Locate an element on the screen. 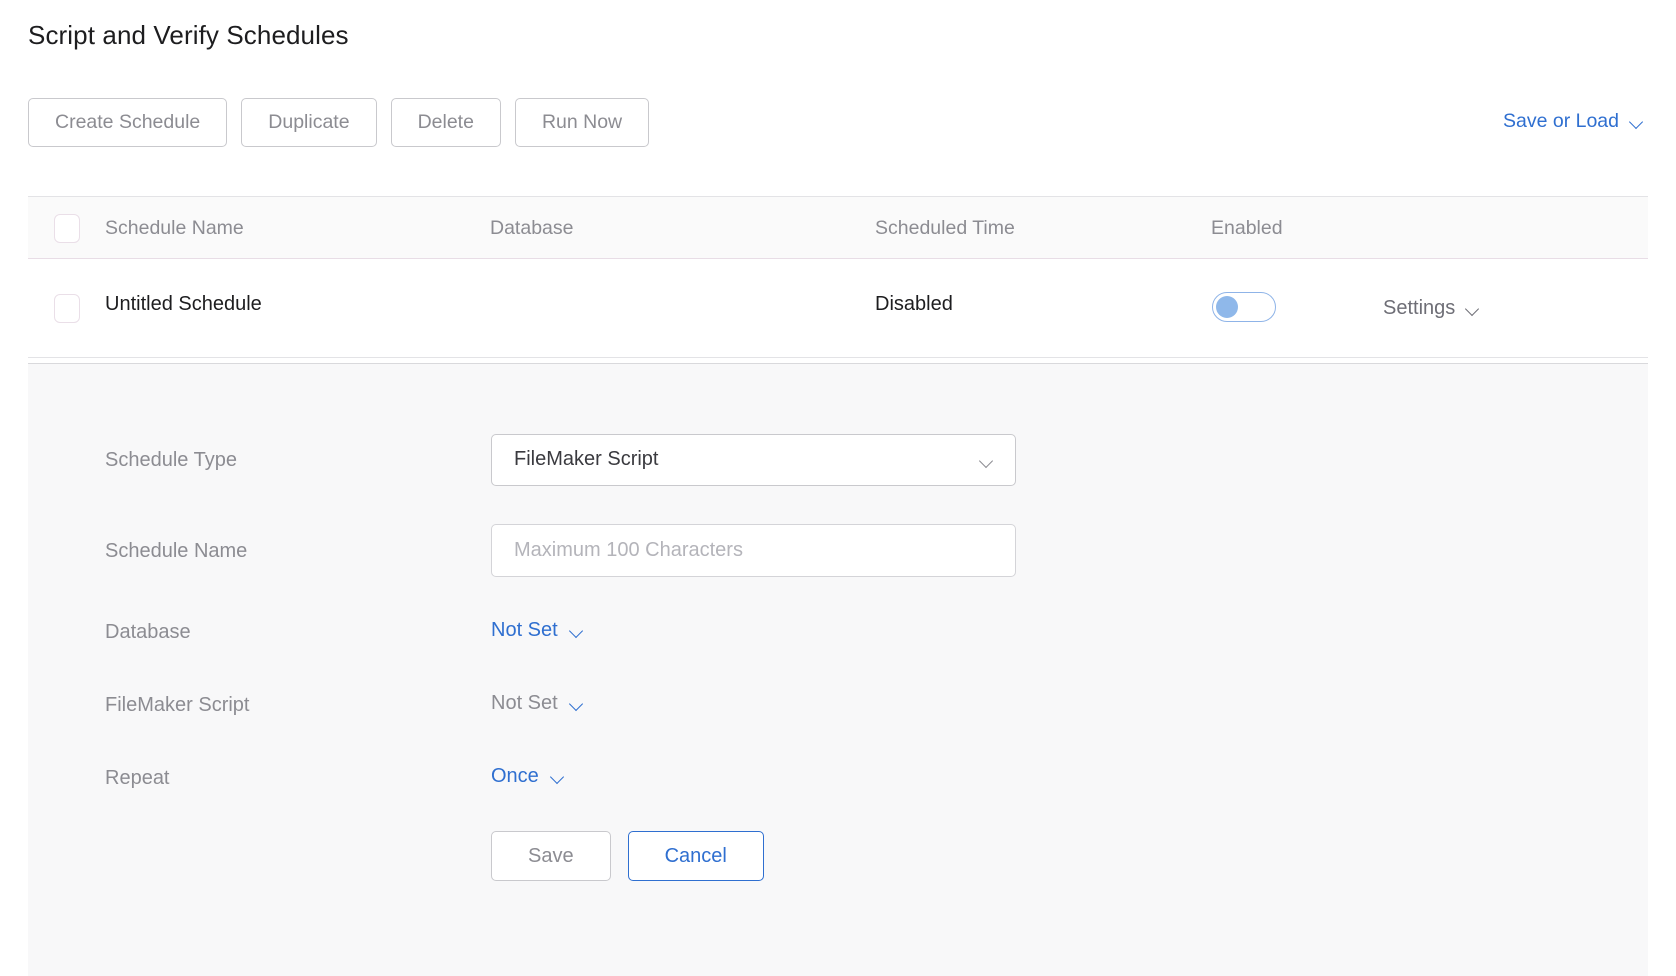 The height and width of the screenshot is (976, 1676). schedule-type-value: FileMaker Script is located at coordinates (586, 459).